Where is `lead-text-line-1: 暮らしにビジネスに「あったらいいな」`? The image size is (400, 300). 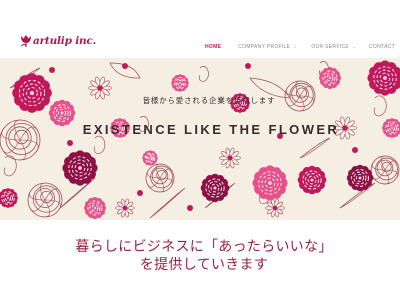
lead-text-line-1: 暮らしにビジネスに「あったらいいな」 is located at coordinates (204, 247).